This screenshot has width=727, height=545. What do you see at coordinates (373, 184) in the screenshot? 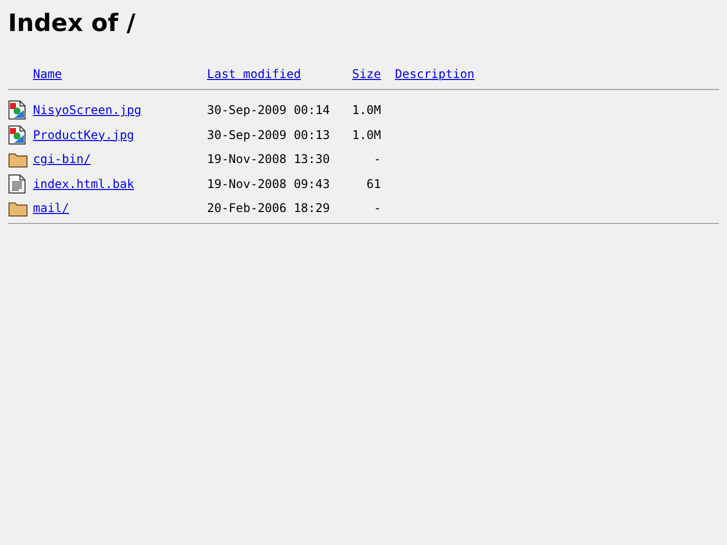
I see `file-size: 61` at bounding box center [373, 184].